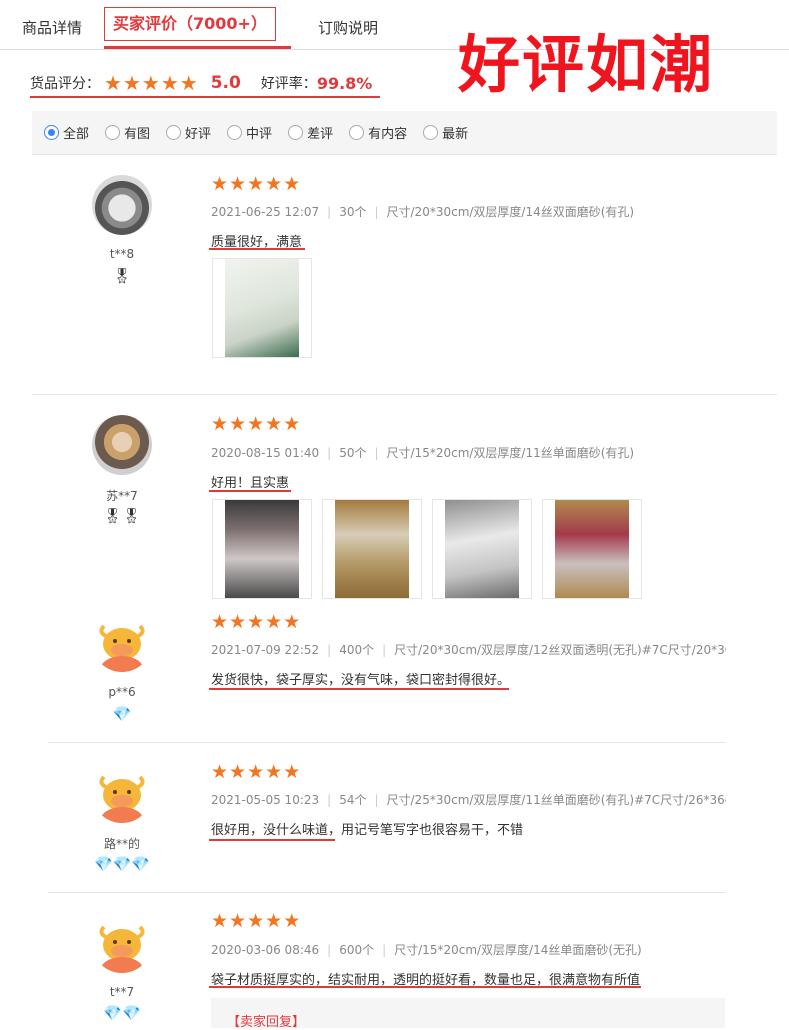 The height and width of the screenshot is (1030, 789). What do you see at coordinates (51, 132) in the screenshot?
I see `radio-selected-icon` at bounding box center [51, 132].